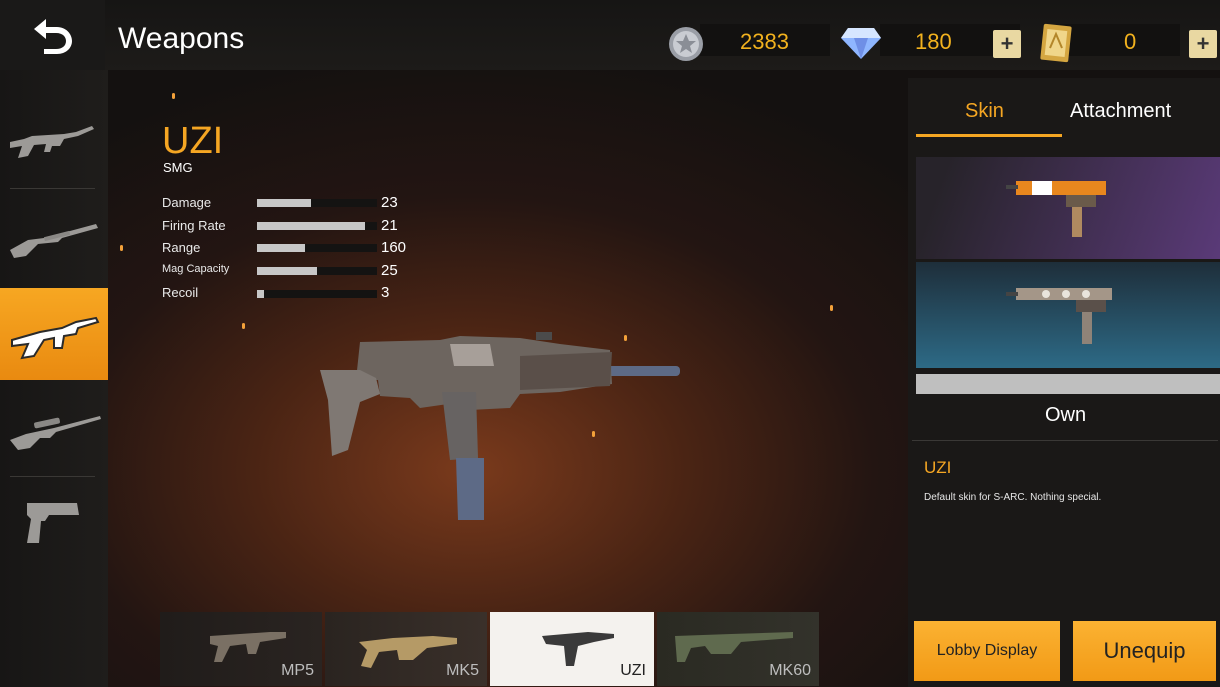  Describe the element at coordinates (194, 225) in the screenshot. I see `stat-label: Firing Rate` at that location.